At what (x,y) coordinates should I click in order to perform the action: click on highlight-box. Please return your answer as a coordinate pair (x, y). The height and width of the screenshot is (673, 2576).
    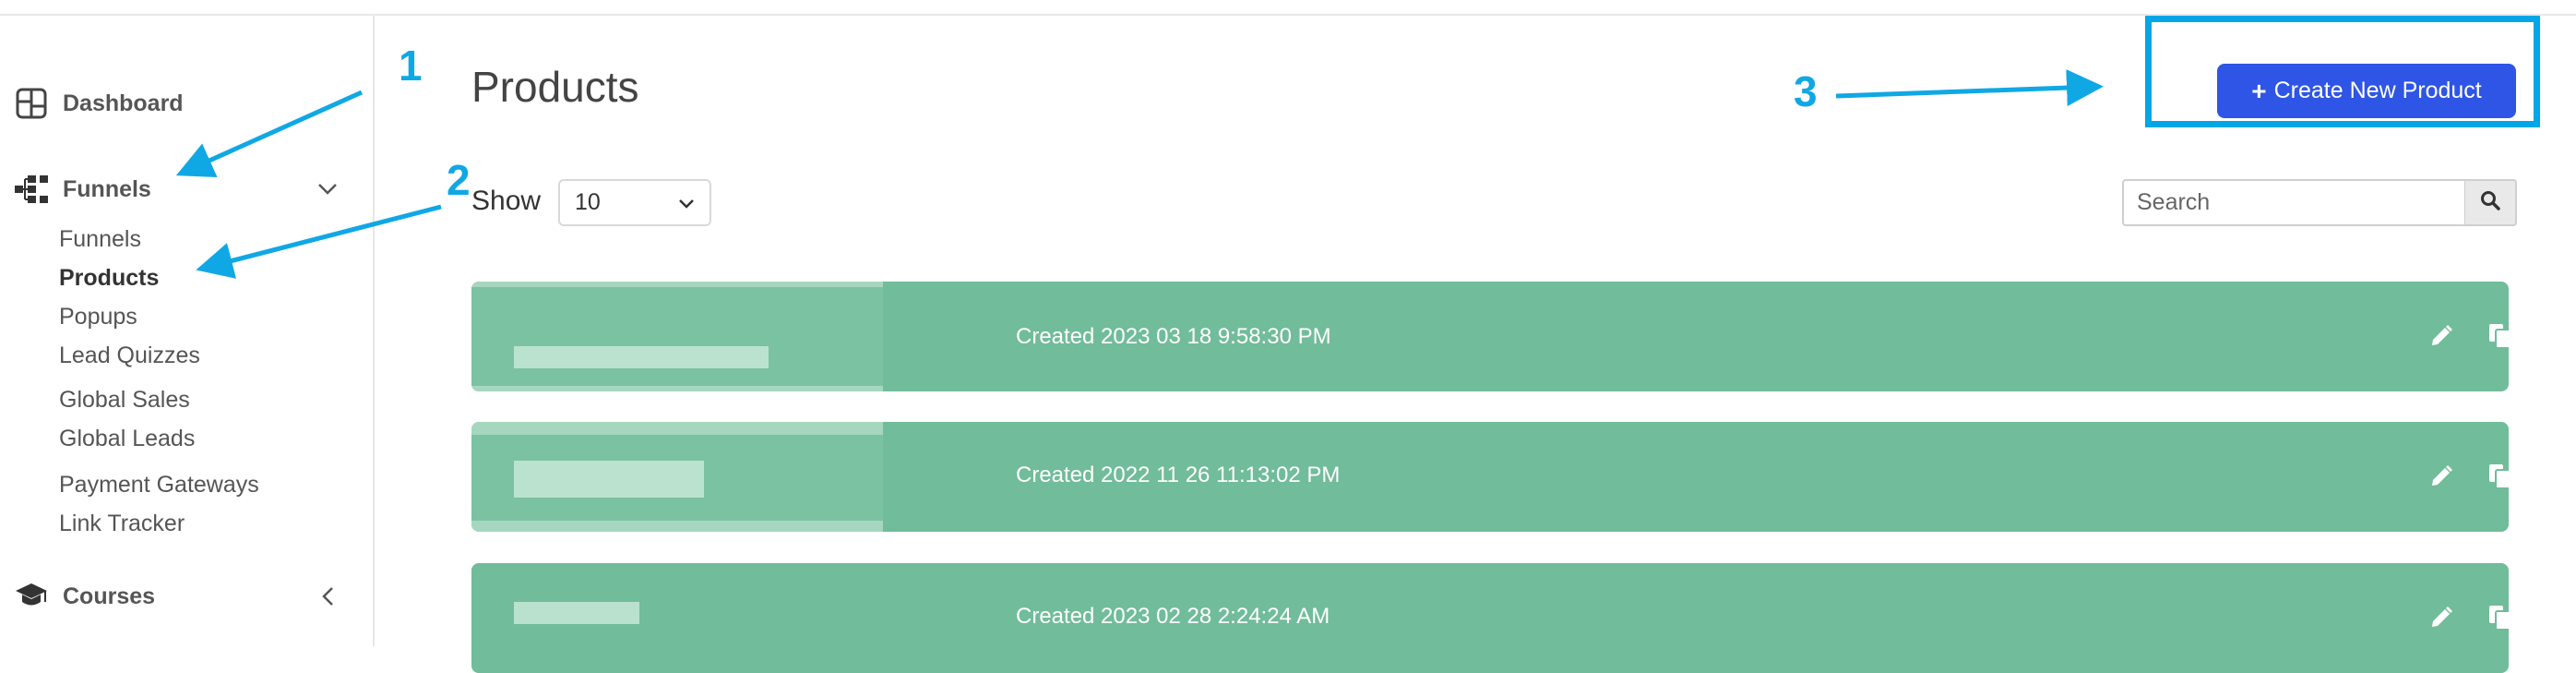
    Looking at the image, I should click on (2342, 71).